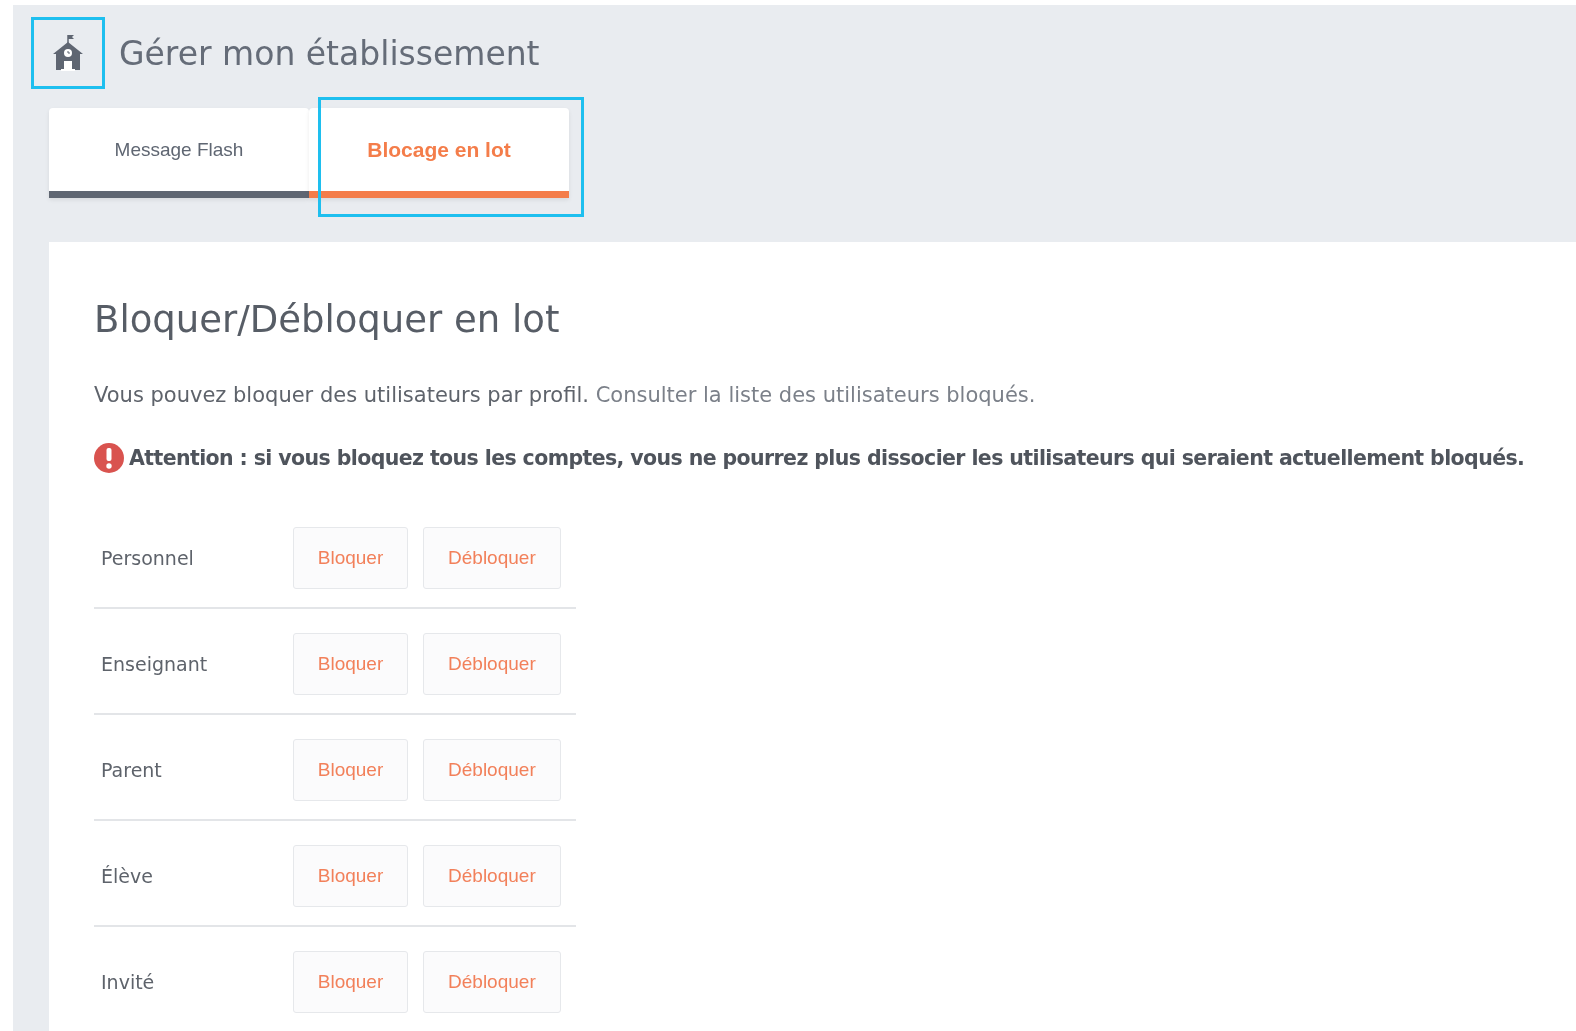 The height and width of the screenshot is (1031, 1576). I want to click on profile-label: Invité, so click(128, 982).